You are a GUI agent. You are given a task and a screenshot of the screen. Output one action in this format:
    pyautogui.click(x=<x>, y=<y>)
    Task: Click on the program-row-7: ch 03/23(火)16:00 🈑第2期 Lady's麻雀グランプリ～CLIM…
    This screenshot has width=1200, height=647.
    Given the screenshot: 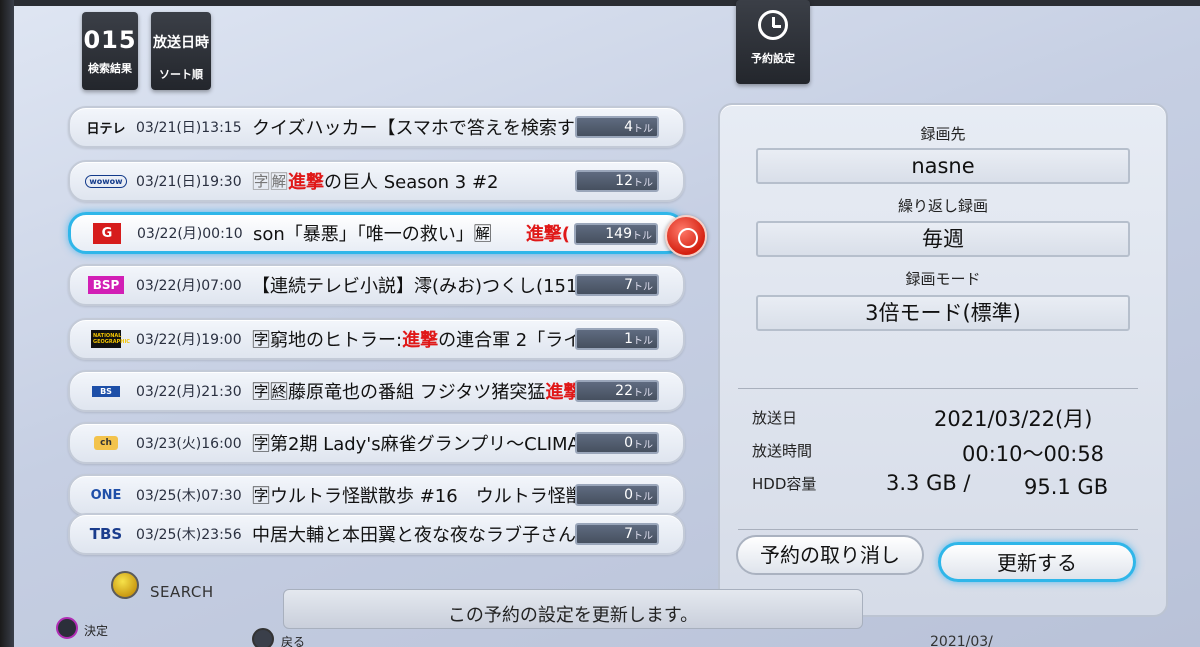 What is the action you would take?
    pyautogui.click(x=376, y=443)
    